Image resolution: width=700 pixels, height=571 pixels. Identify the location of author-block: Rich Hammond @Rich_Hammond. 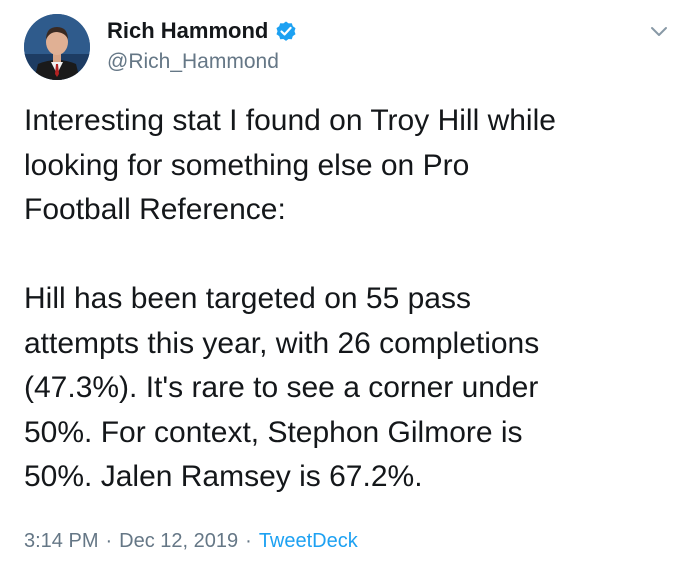
(202, 45).